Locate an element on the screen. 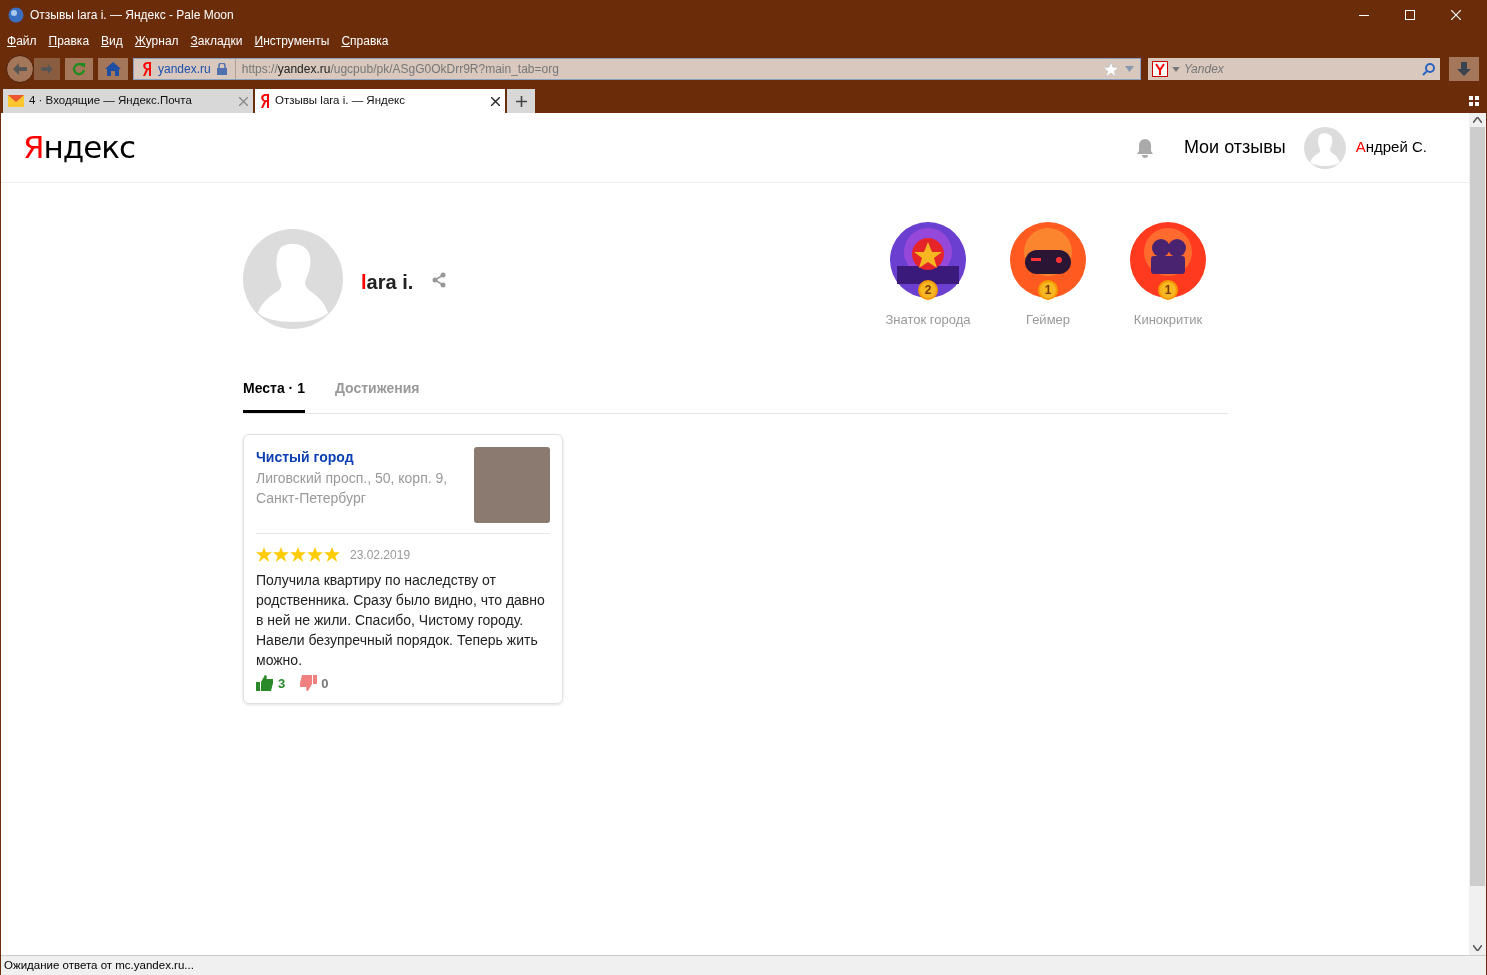 The height and width of the screenshot is (975, 1487). user-avatar is located at coordinates (1324, 147).